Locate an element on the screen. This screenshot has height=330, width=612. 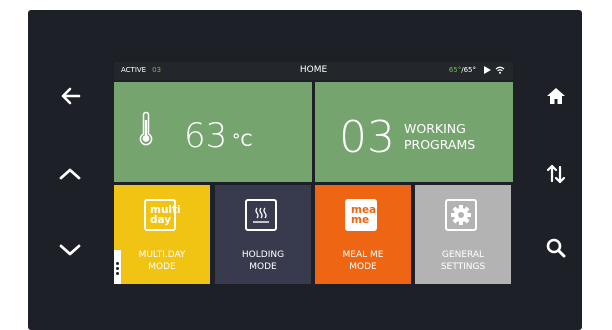
holding-mode-tile: HOLDING MODE is located at coordinates (263, 234).